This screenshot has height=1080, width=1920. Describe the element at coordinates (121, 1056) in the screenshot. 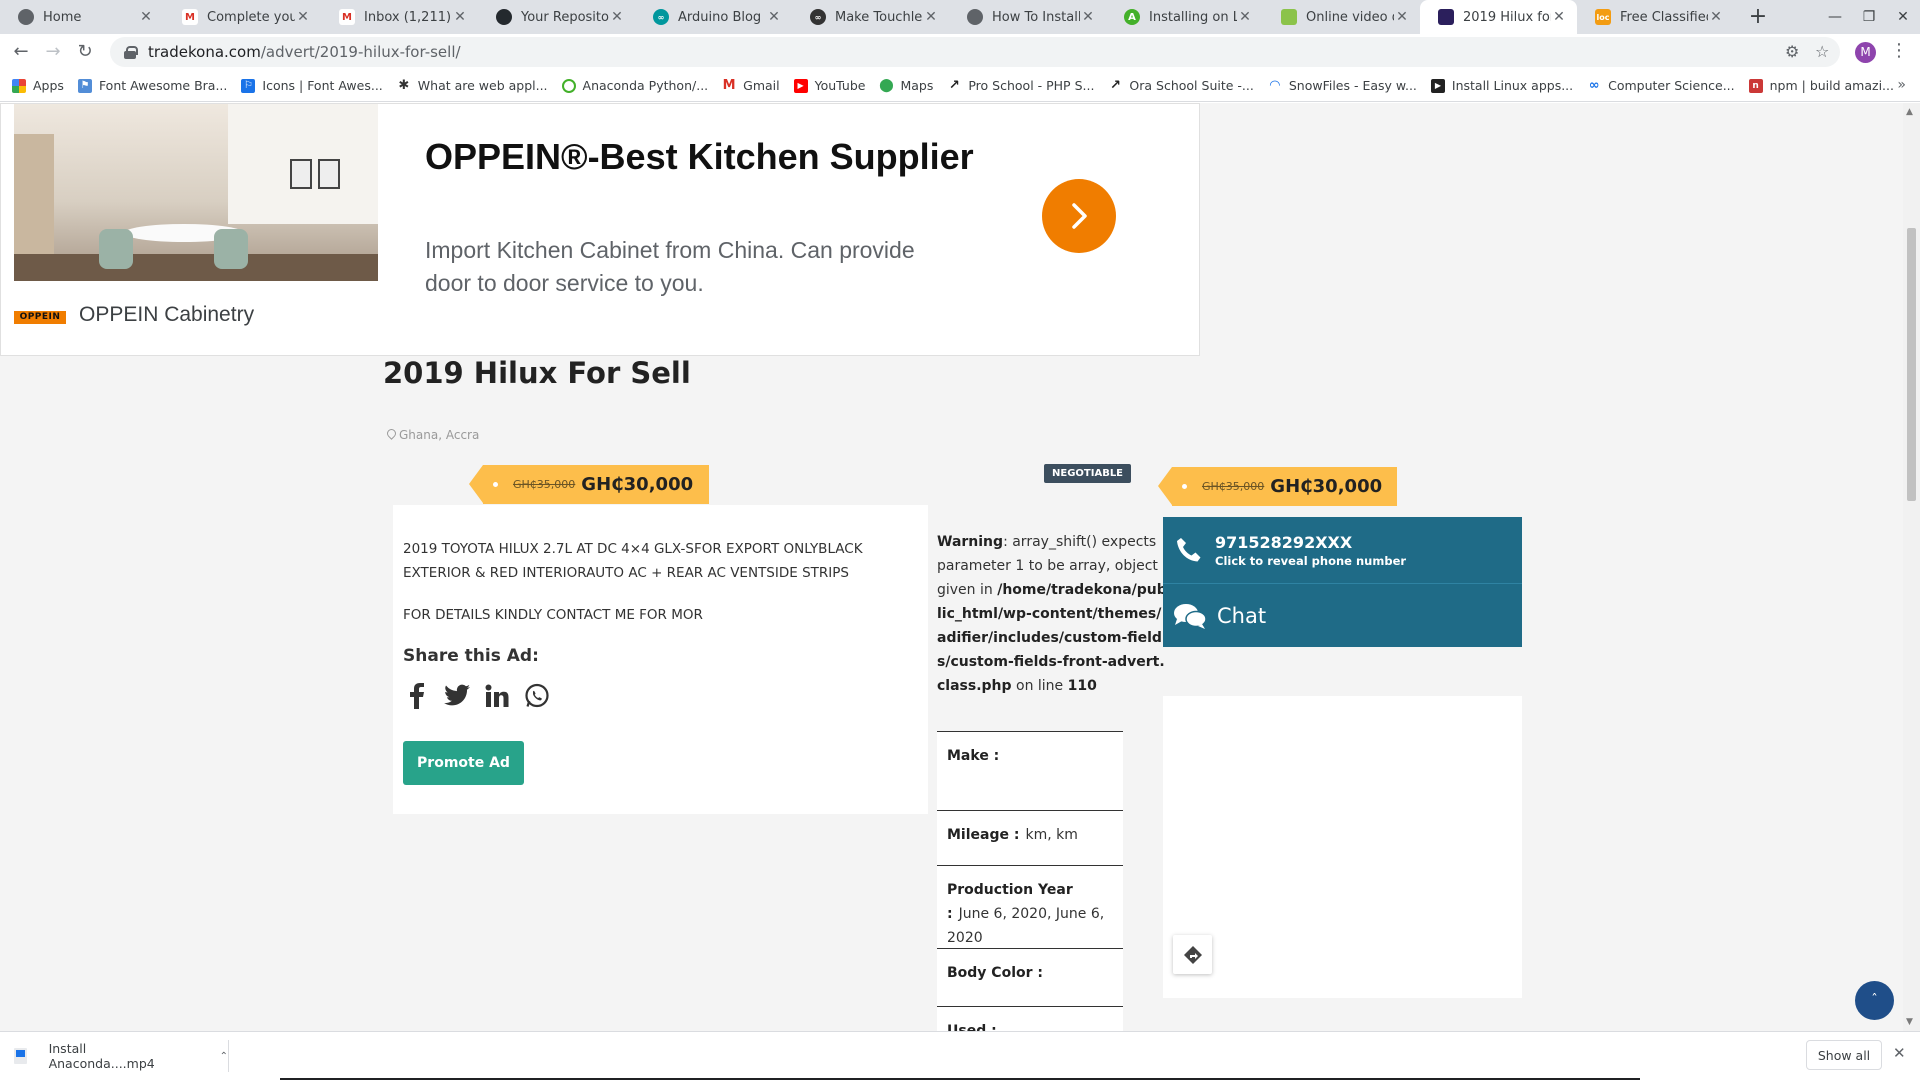

I see `download-item: Install Anaconda....mp4 ⌃` at that location.